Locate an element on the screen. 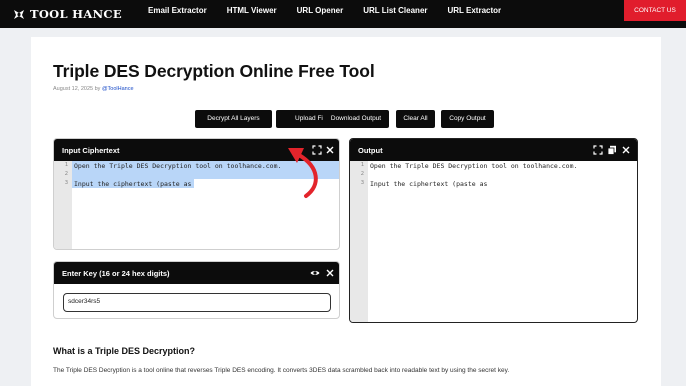 The image size is (686, 386). page-title: Triple DES Decryption Online Free Tool is located at coordinates (214, 71).